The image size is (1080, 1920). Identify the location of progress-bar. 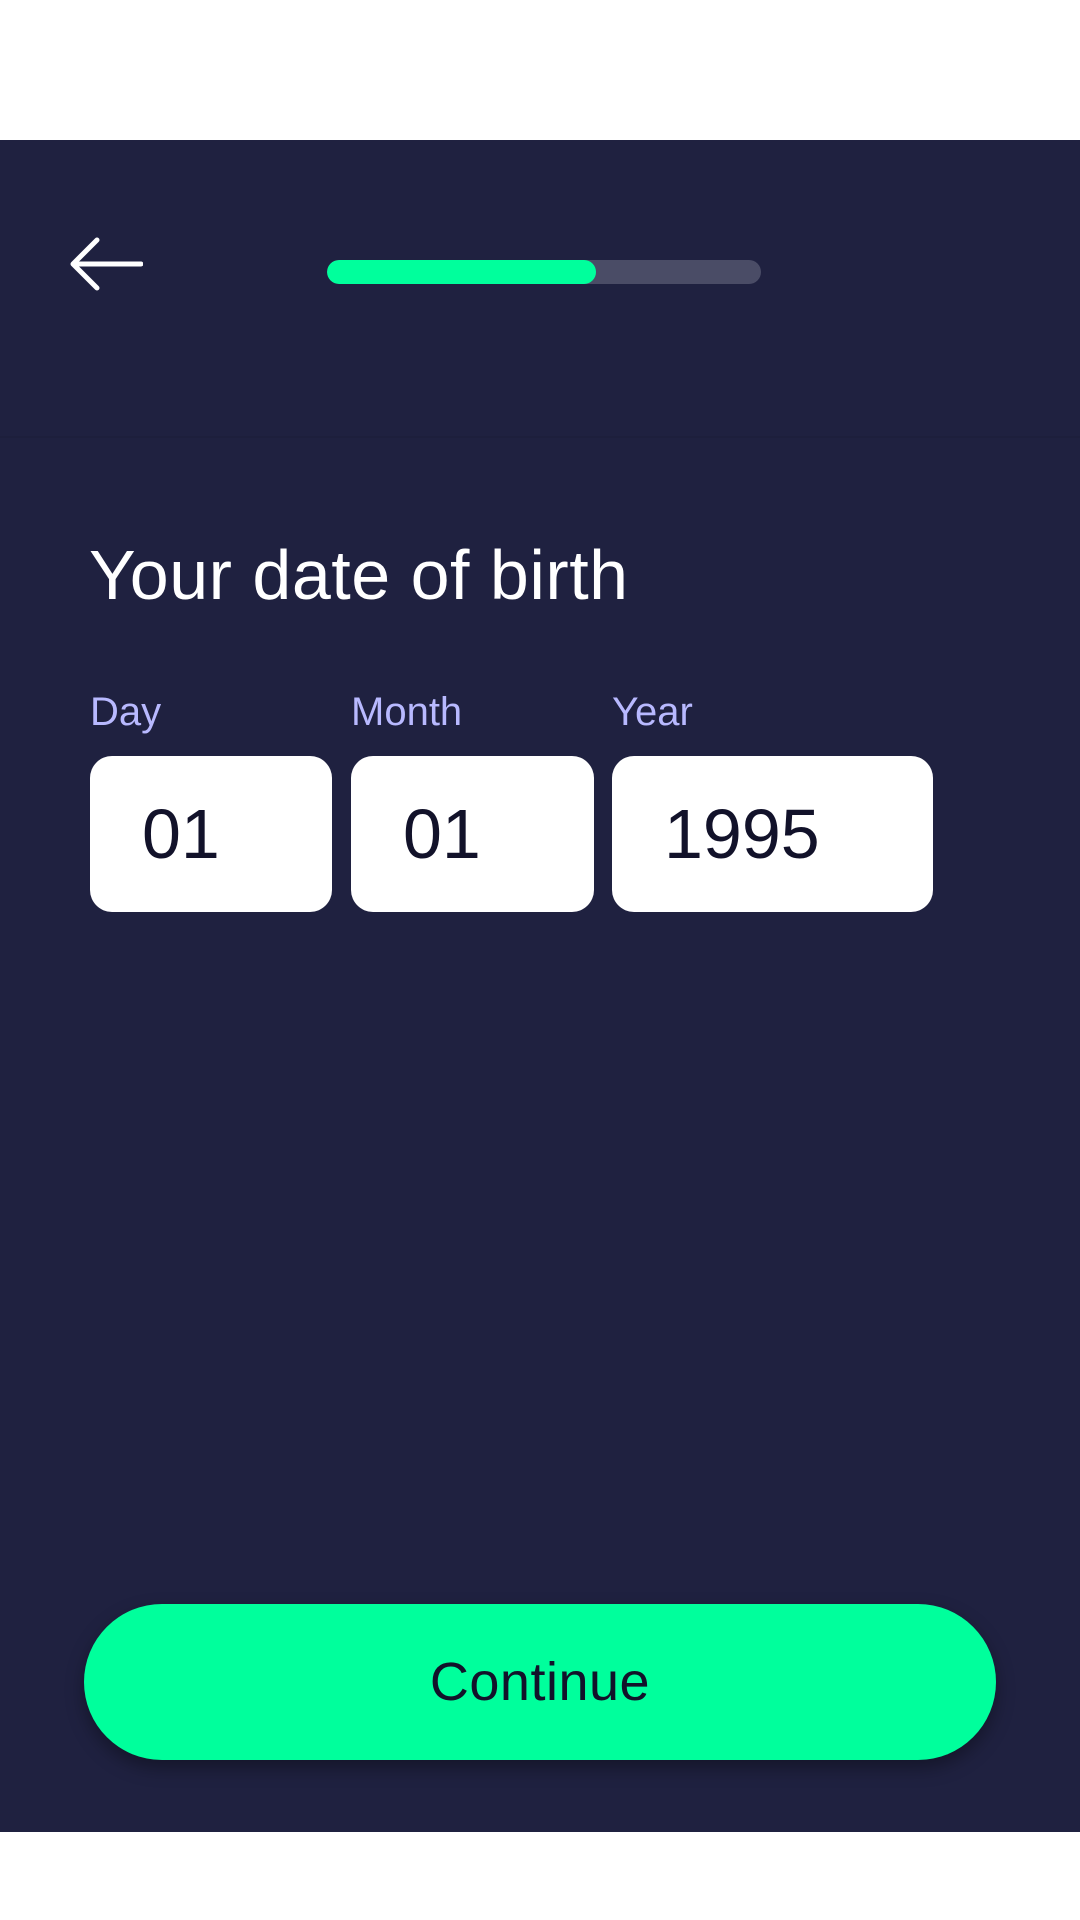
(544, 272).